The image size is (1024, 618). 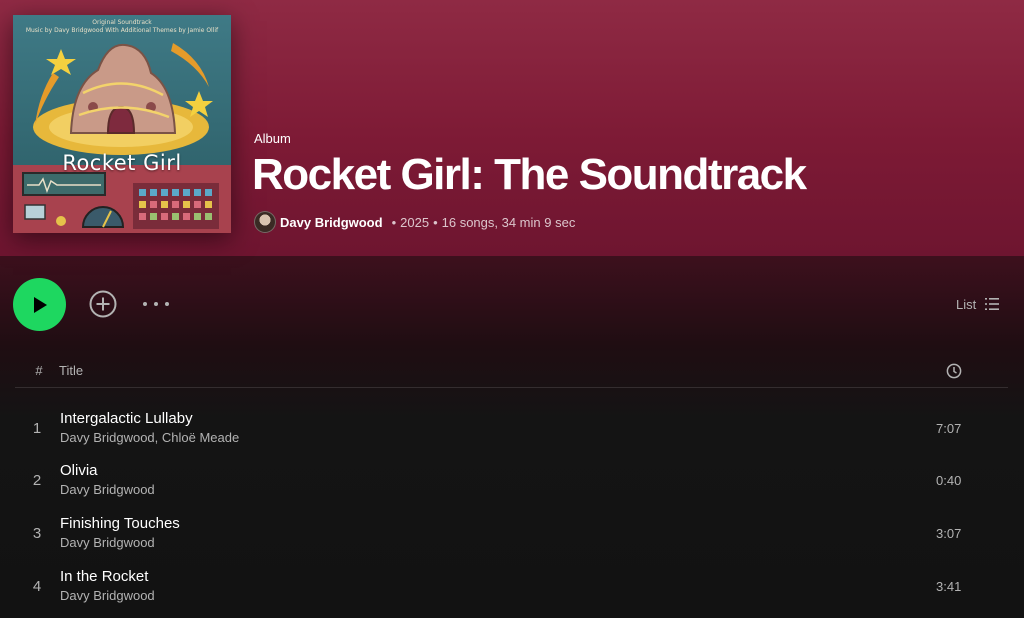 What do you see at coordinates (949, 480) in the screenshot?
I see `track-duration: 0:40` at bounding box center [949, 480].